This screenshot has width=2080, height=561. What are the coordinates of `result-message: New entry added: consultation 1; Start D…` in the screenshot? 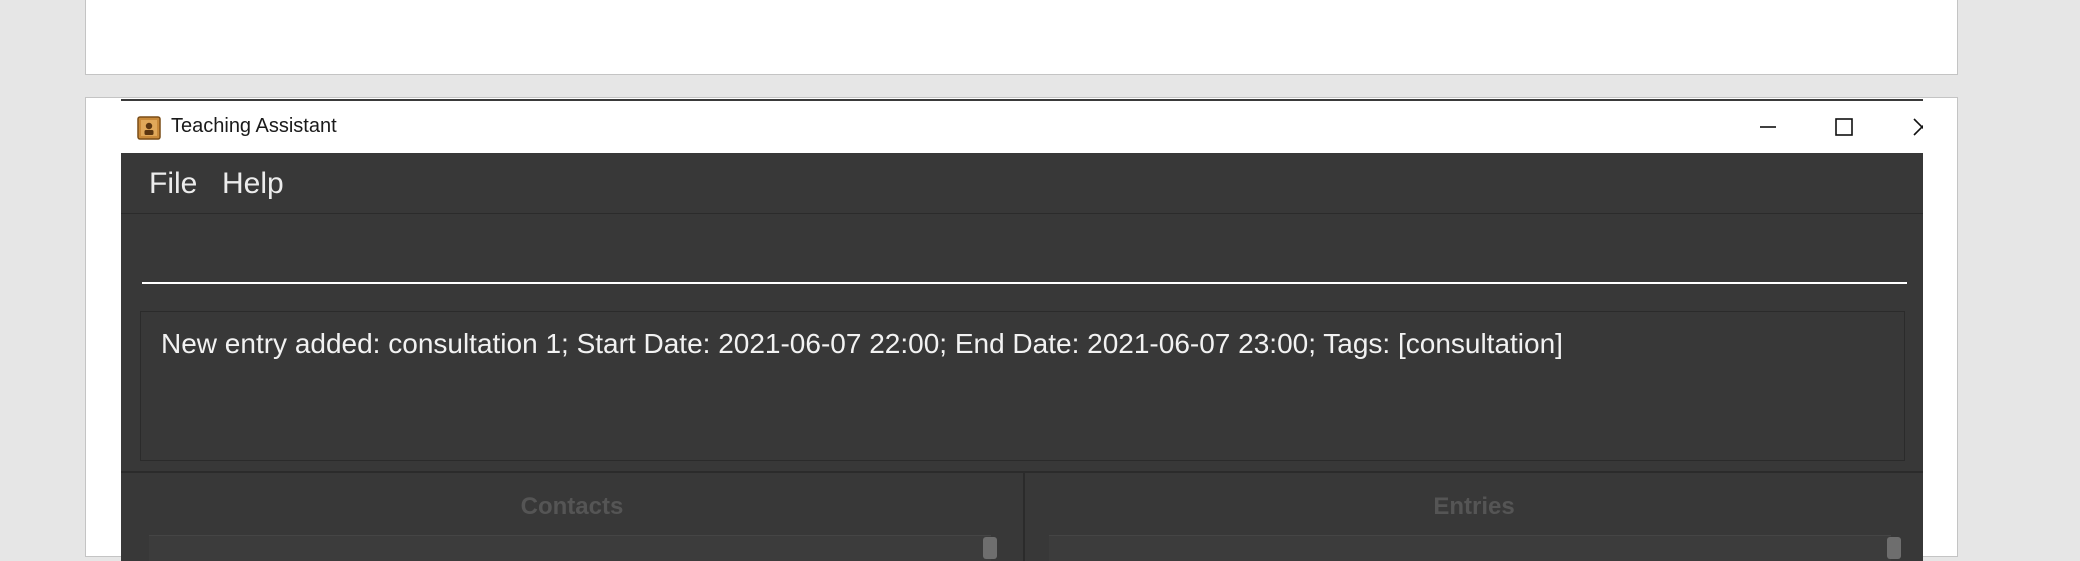 It's located at (862, 343).